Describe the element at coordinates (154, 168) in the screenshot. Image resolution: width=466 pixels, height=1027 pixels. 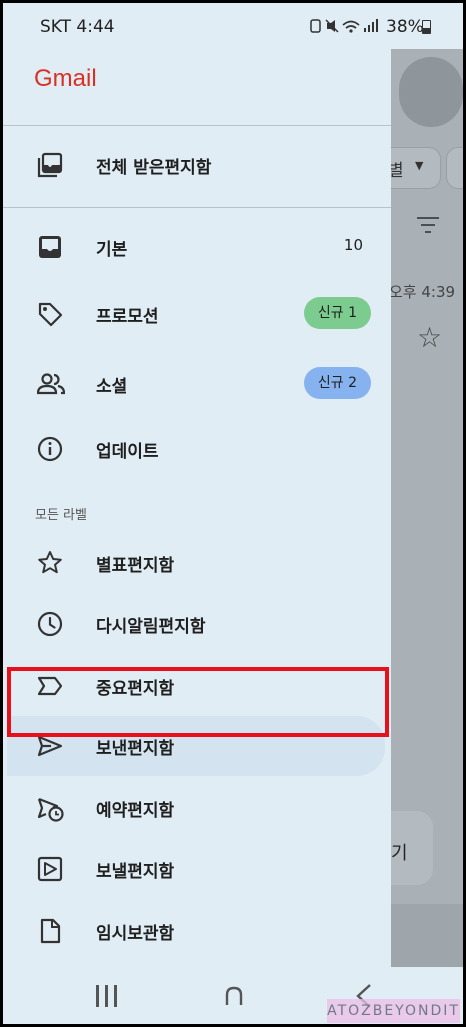
I see `drawer-item-label: 전체 받은편지함` at that location.